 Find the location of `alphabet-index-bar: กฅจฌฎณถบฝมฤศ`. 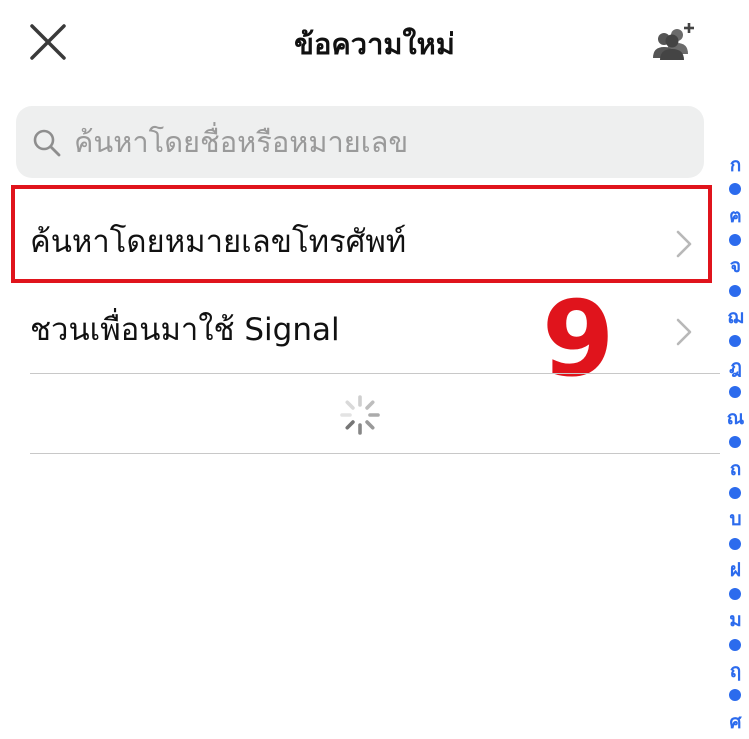

alphabet-index-bar: กฅจฌฎณถบฝมฤศ is located at coordinates (735, 444).